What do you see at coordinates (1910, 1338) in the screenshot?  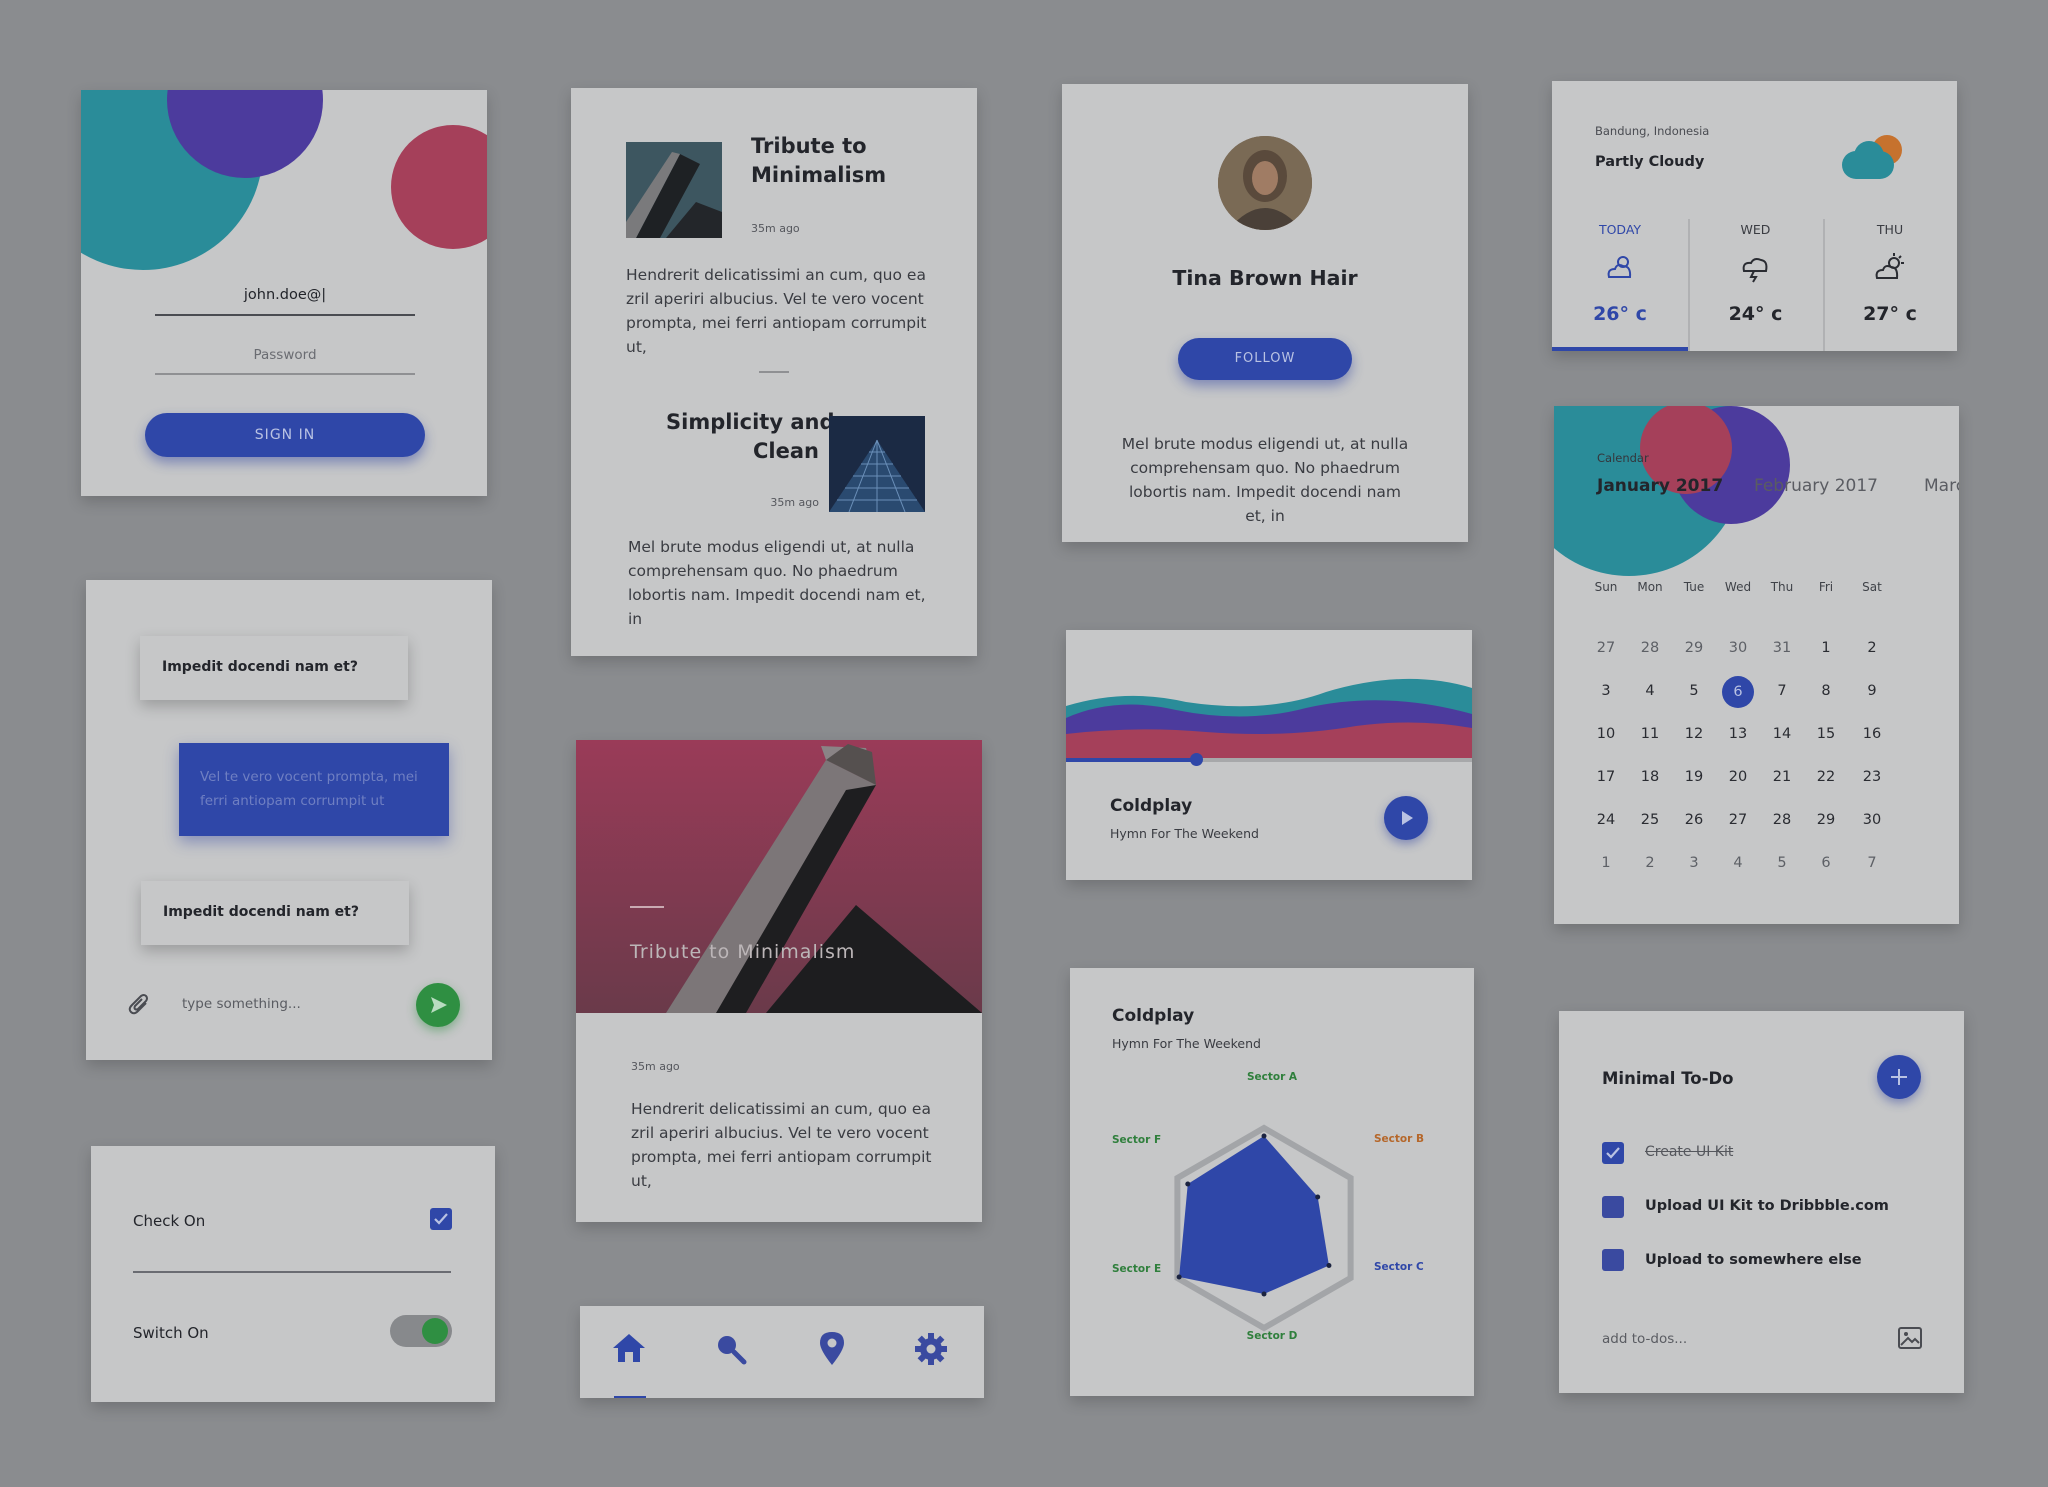 I see `image-icon` at bounding box center [1910, 1338].